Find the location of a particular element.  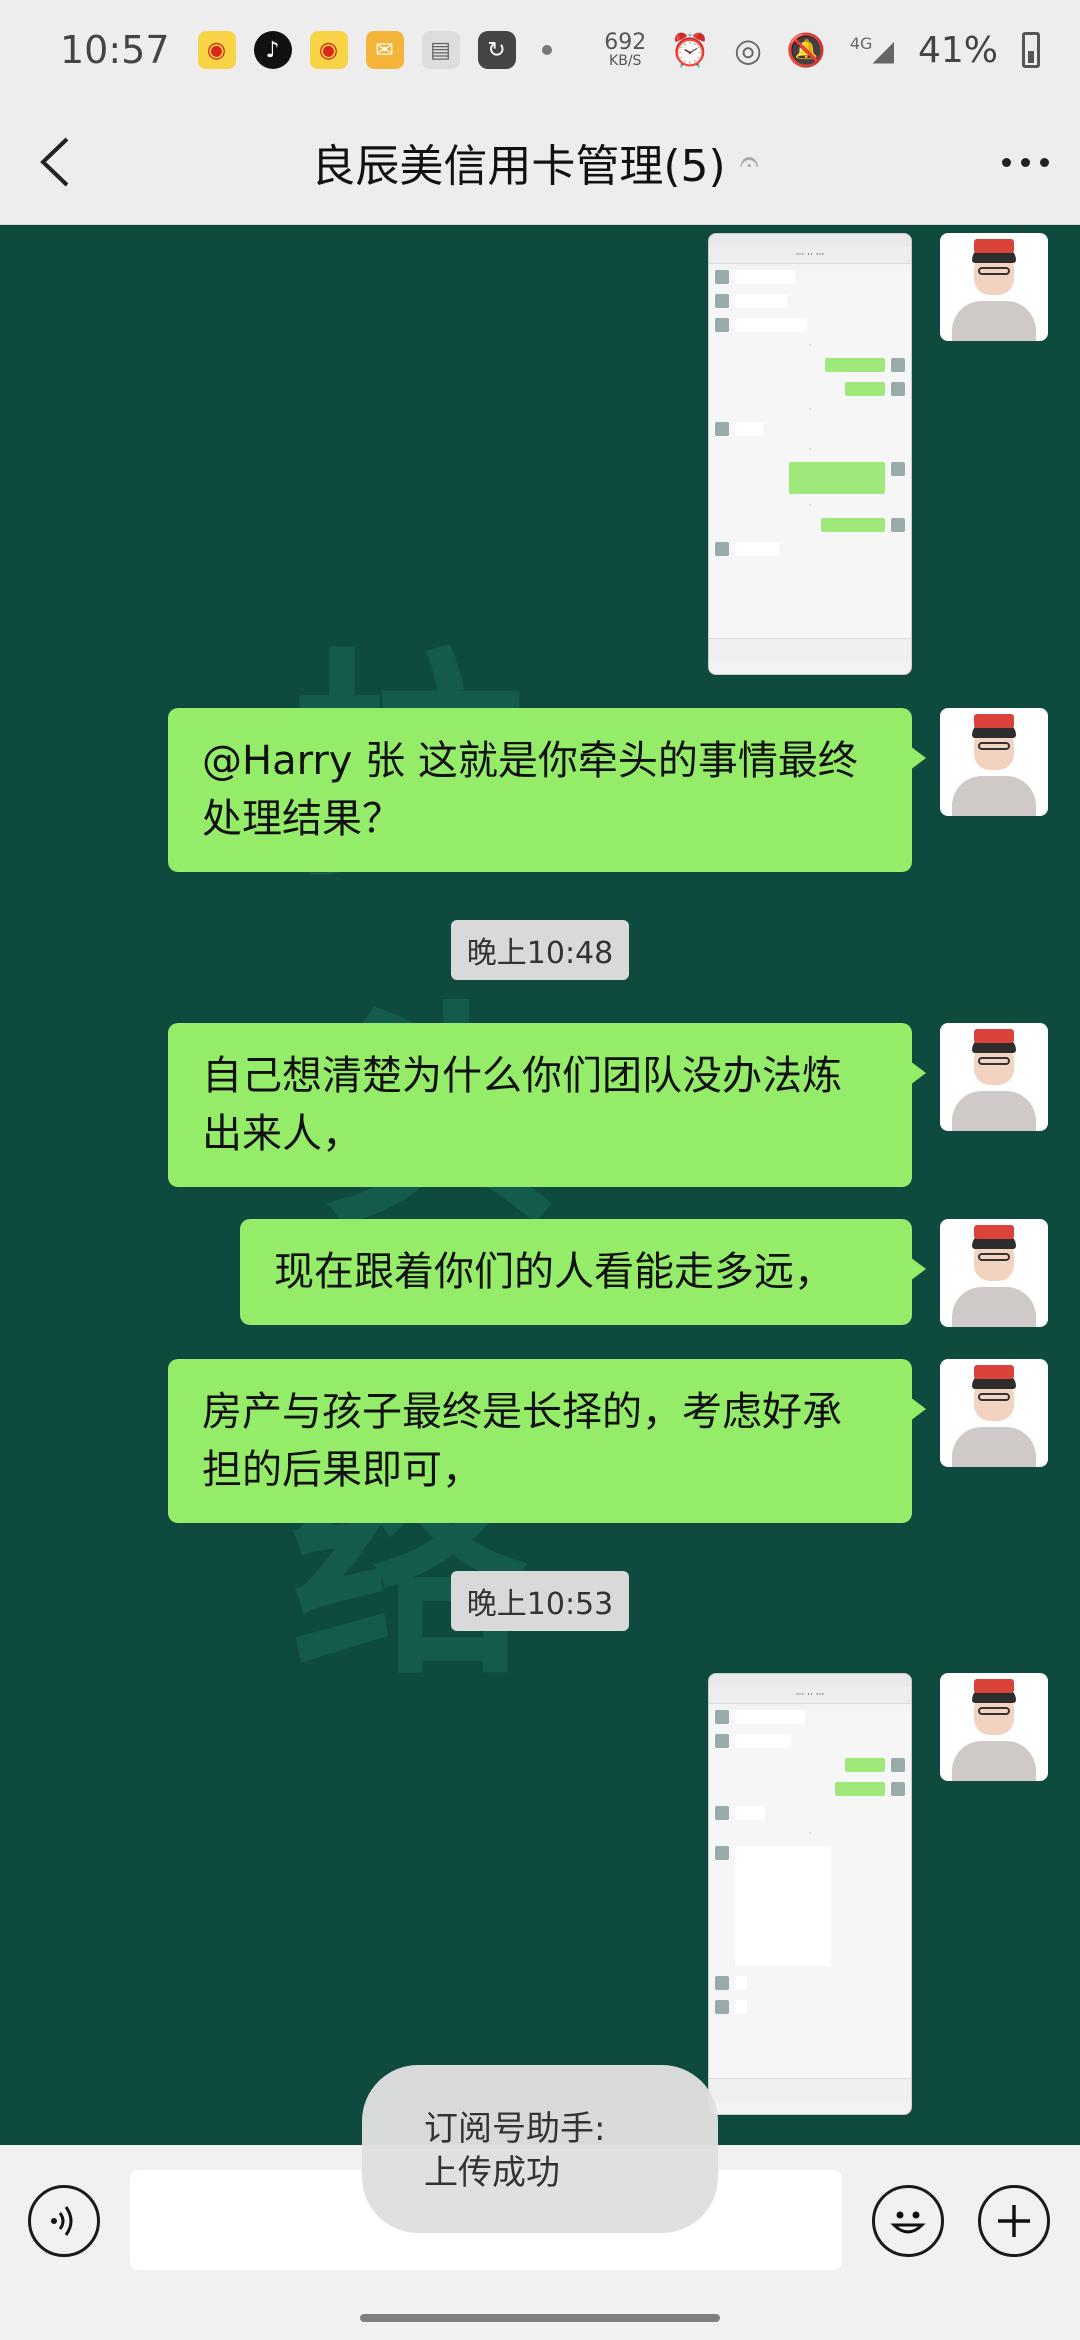

signal-icon: 4G◢ is located at coordinates (871, 50).